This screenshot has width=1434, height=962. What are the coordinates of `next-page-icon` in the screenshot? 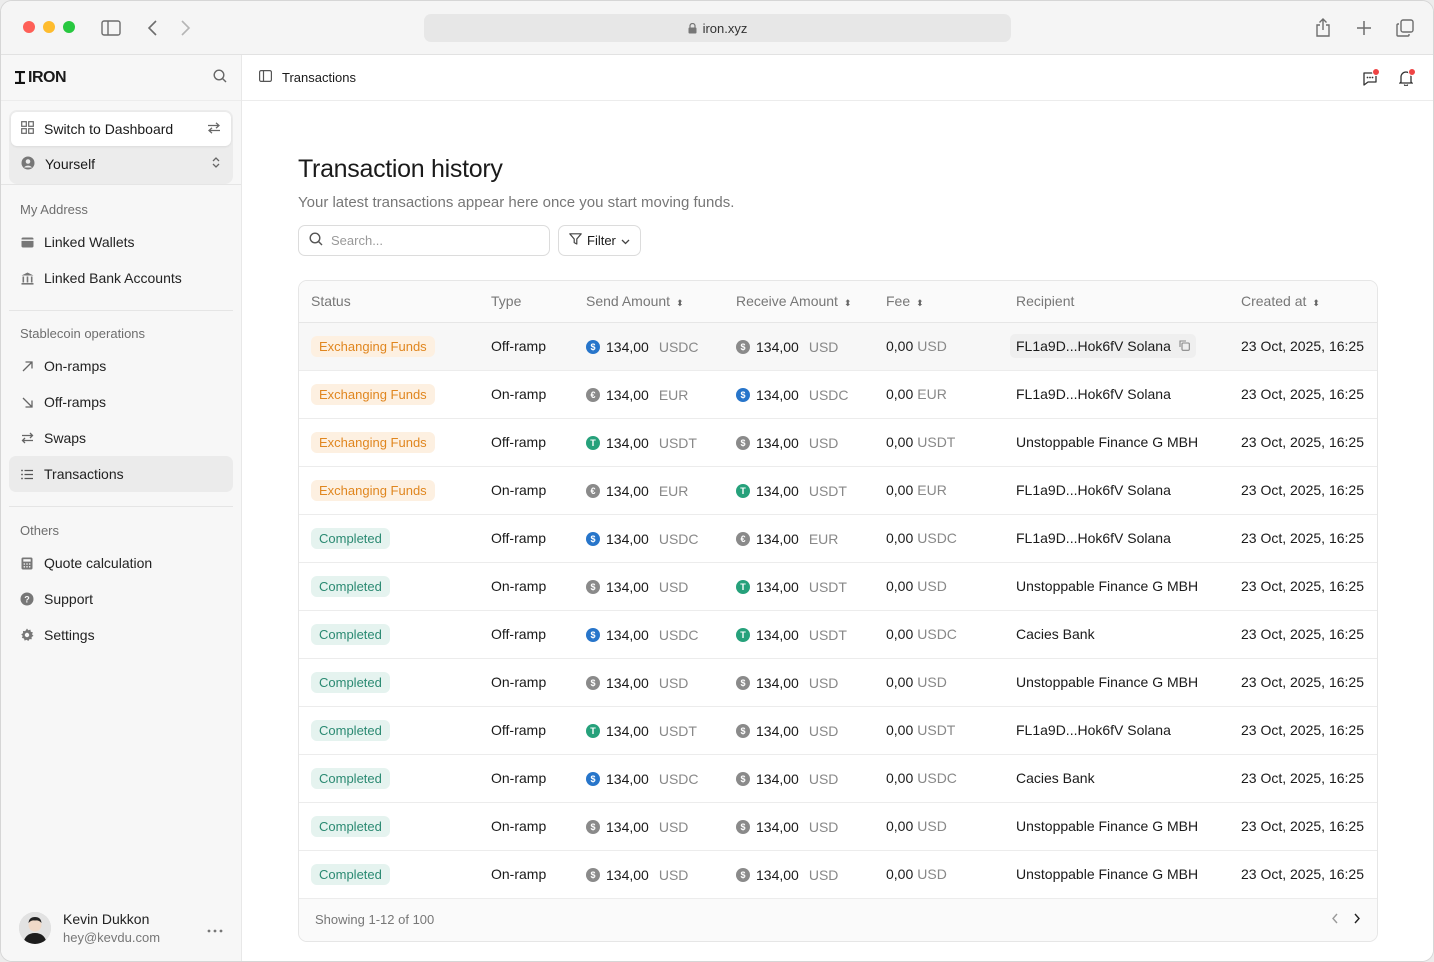 It's located at (1357, 919).